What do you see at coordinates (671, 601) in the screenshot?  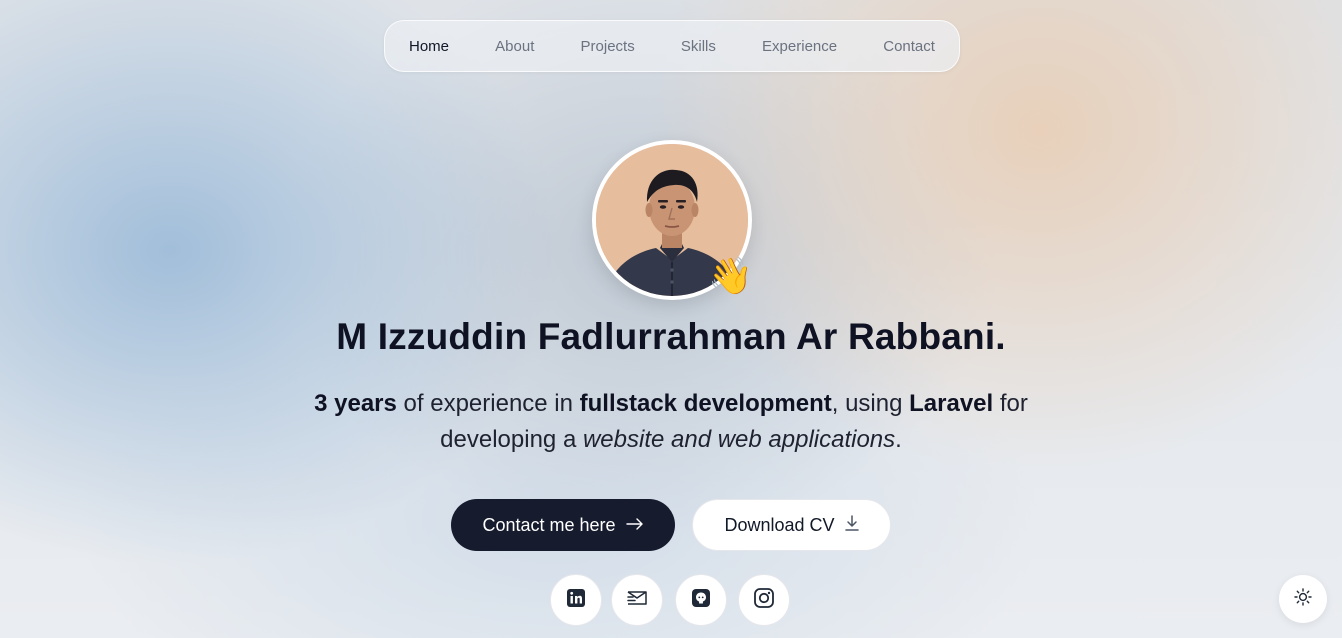 I see `social-links` at bounding box center [671, 601].